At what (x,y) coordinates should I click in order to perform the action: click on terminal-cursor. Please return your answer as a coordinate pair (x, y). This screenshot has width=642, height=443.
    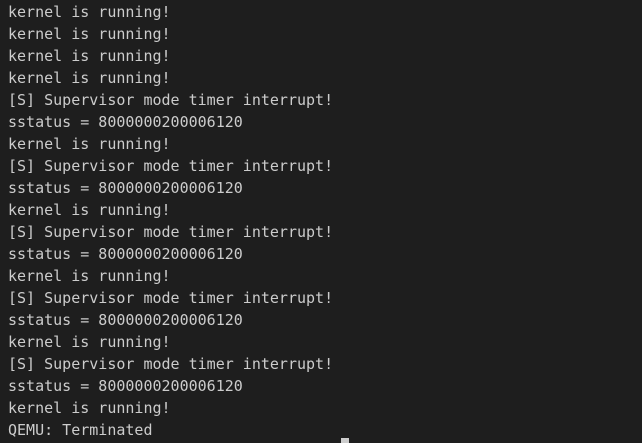
    Looking at the image, I should click on (345, 440).